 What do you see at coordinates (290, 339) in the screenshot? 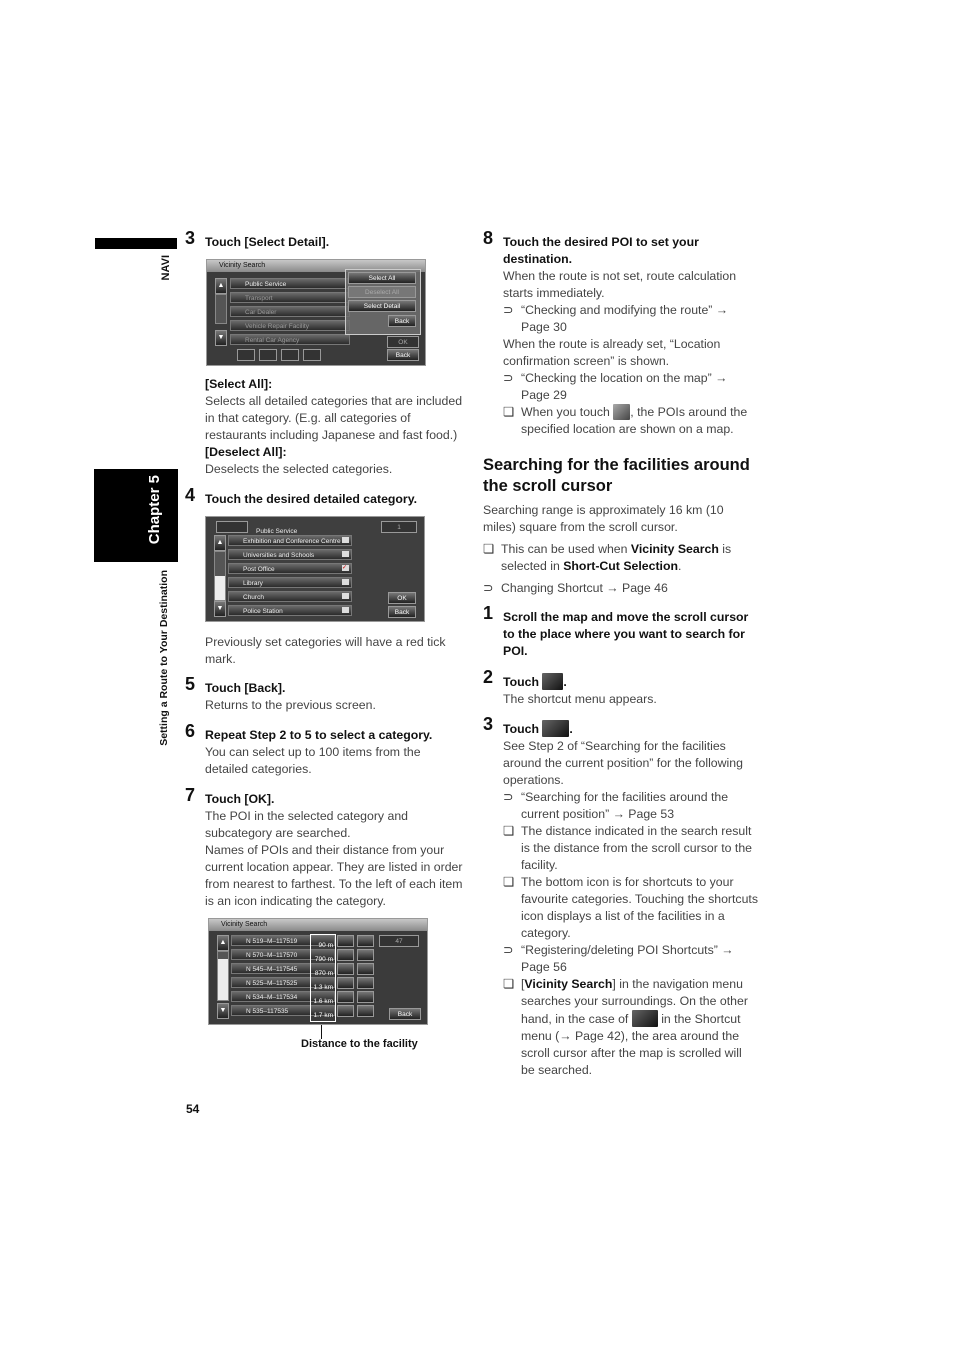
I see `category-row: Rental Car Agency` at bounding box center [290, 339].